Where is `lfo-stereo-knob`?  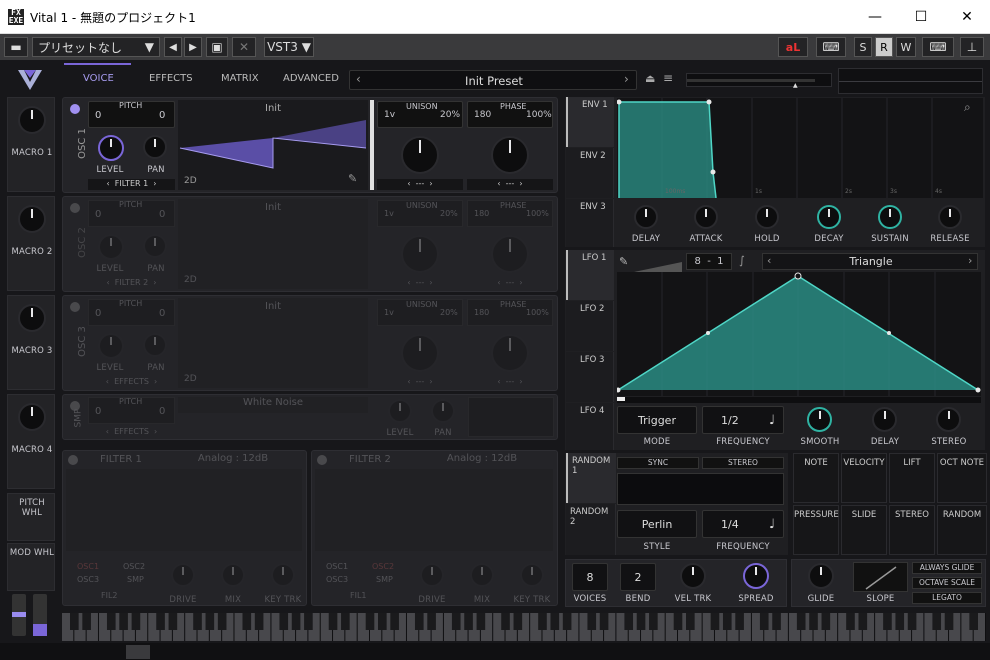
lfo-stereo-knob is located at coordinates (948, 419).